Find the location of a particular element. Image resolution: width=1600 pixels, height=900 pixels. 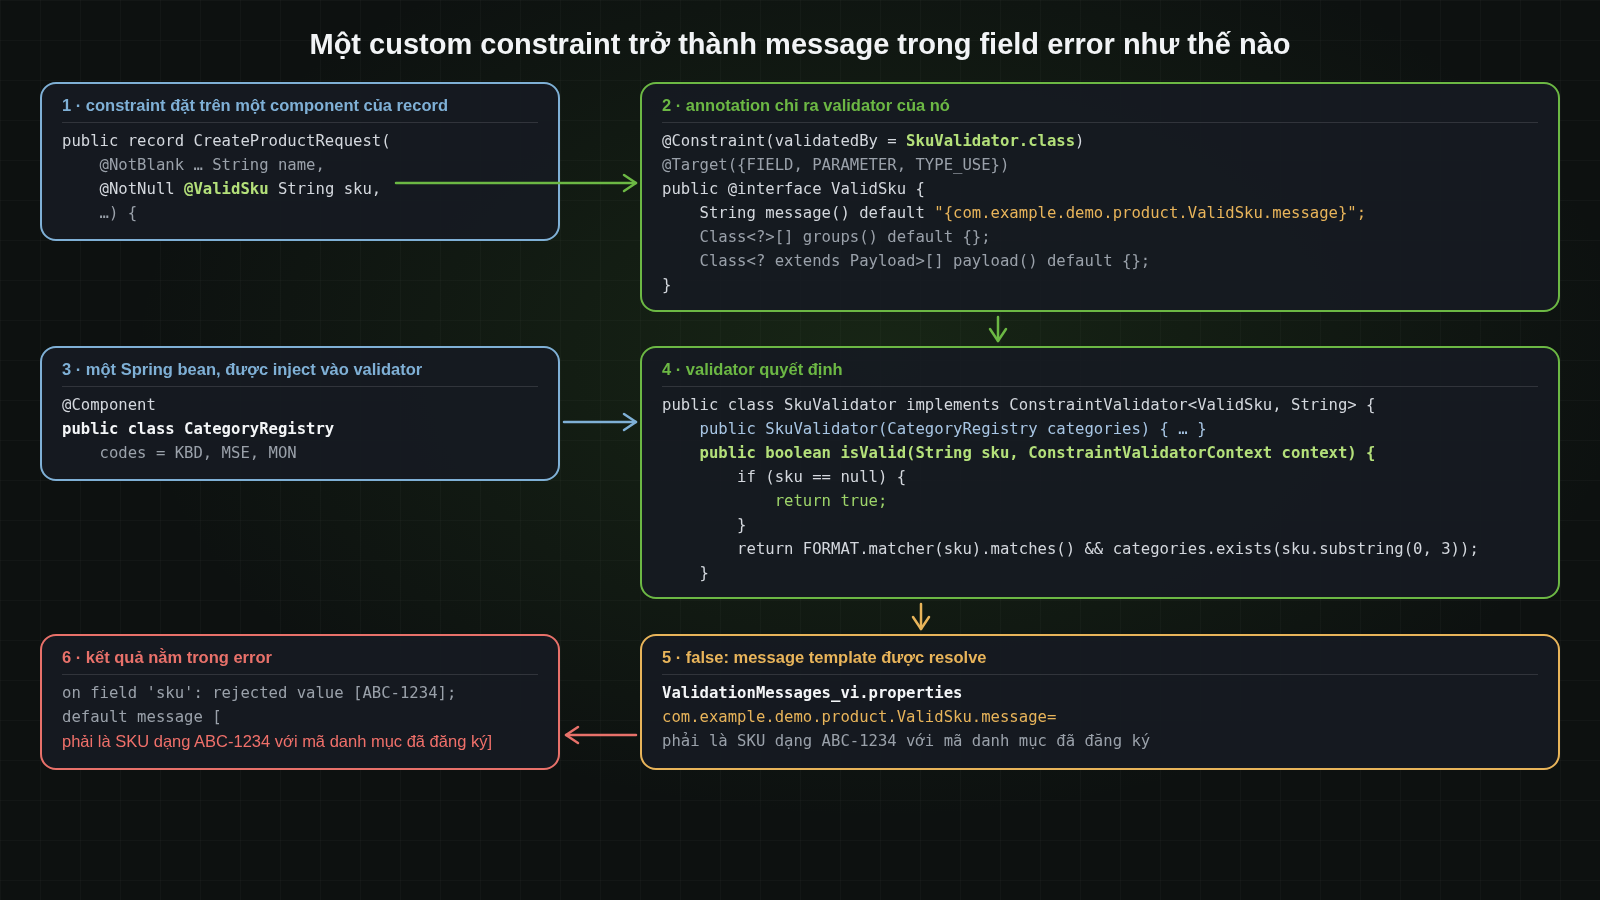

code-line: ValidationMessages_vi.properties is located at coordinates (812, 693).